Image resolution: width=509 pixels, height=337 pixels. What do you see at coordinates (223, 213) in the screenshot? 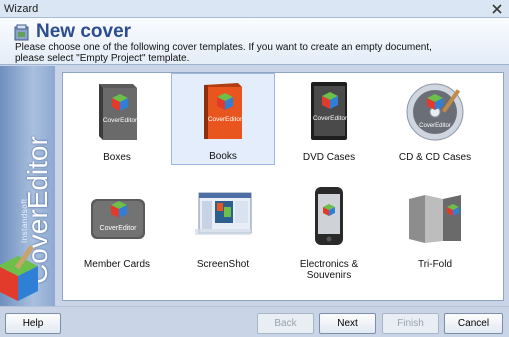
I see `screenshot-icon` at bounding box center [223, 213].